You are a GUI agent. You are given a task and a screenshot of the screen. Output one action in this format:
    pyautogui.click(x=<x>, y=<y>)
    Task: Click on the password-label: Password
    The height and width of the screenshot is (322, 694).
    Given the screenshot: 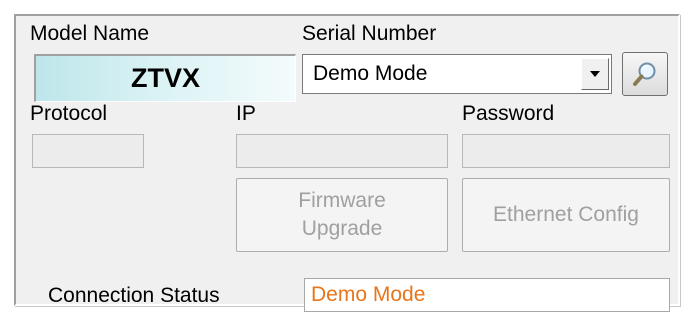 What is the action you would take?
    pyautogui.click(x=508, y=113)
    